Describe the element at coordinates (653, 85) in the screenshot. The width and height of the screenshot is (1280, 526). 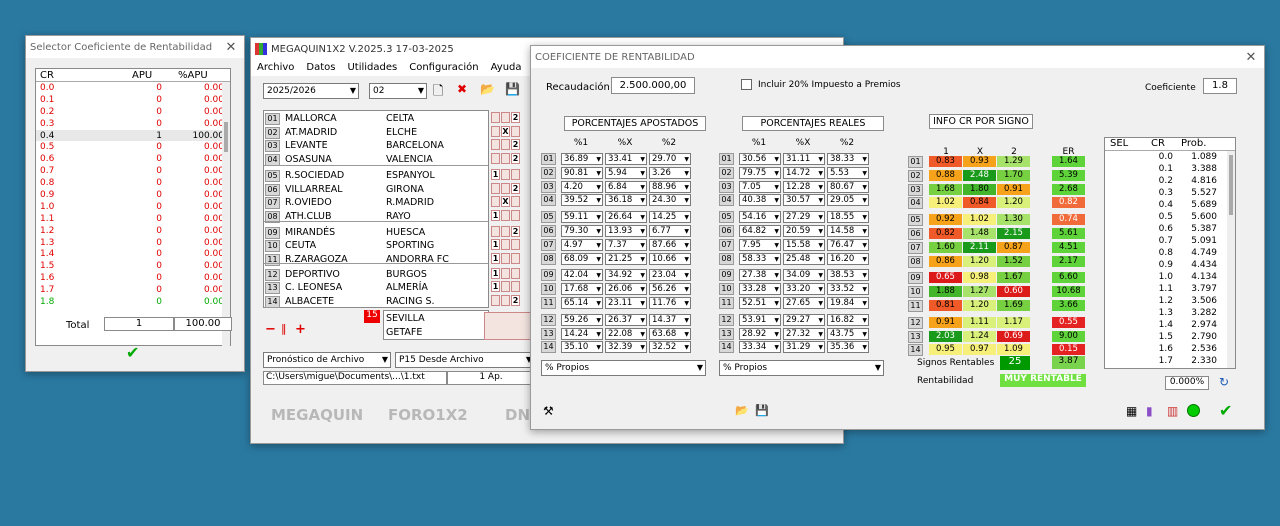
I see `recaudacion-input: 2.500.000,00` at that location.